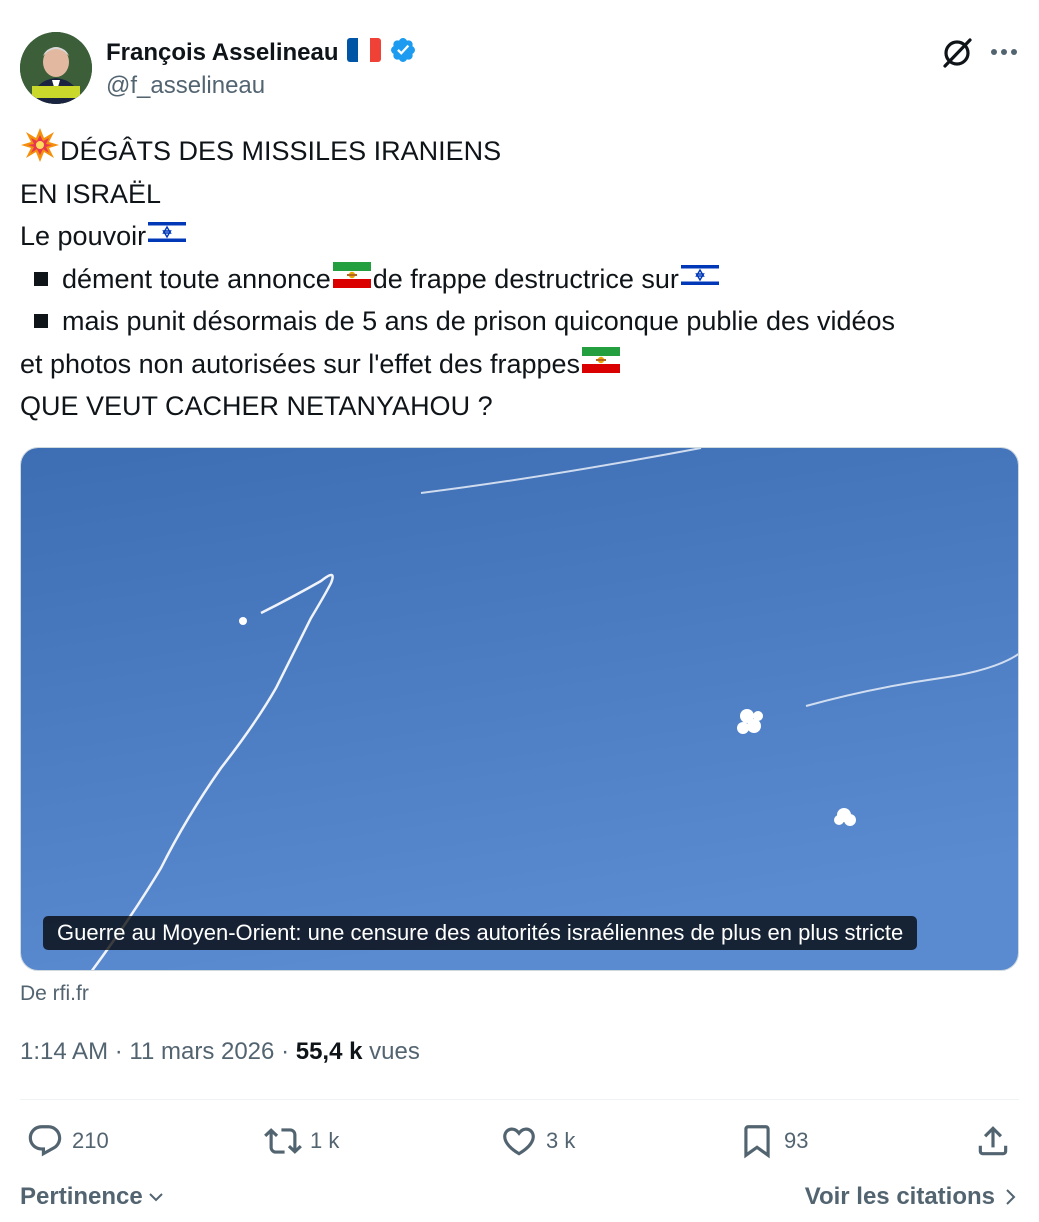  I want to click on reply-button: 210, so click(67, 1141).